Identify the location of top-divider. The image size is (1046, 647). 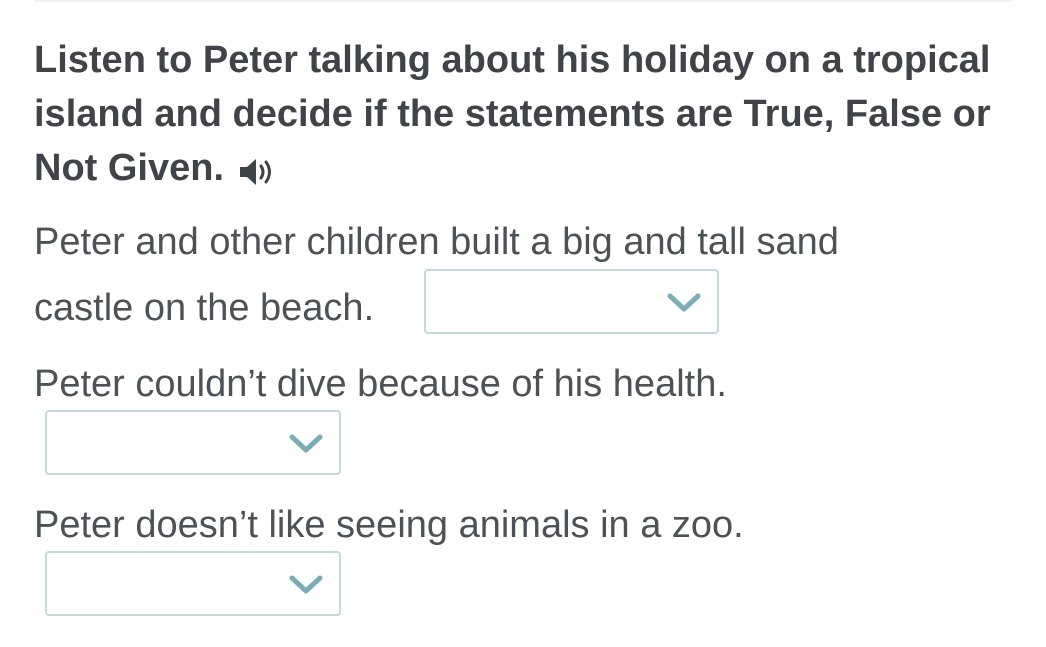
(523, 1).